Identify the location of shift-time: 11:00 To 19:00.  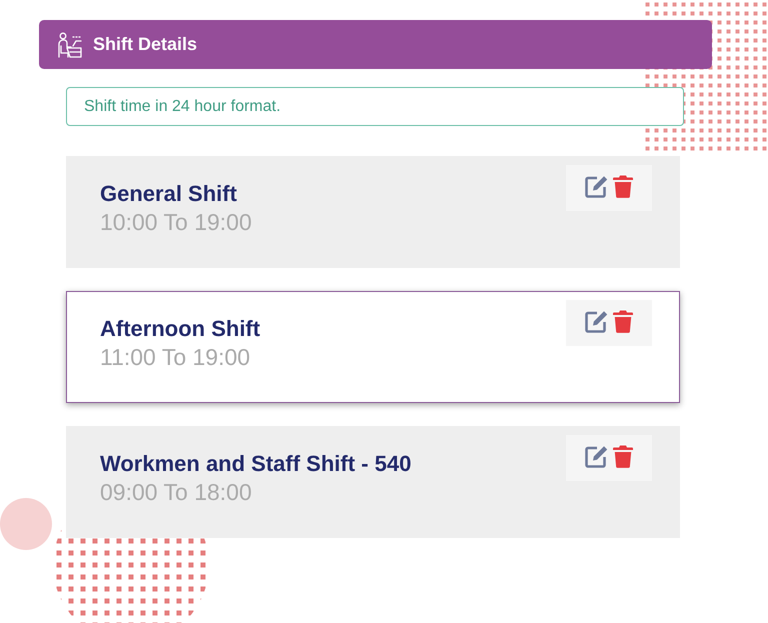
(176, 357).